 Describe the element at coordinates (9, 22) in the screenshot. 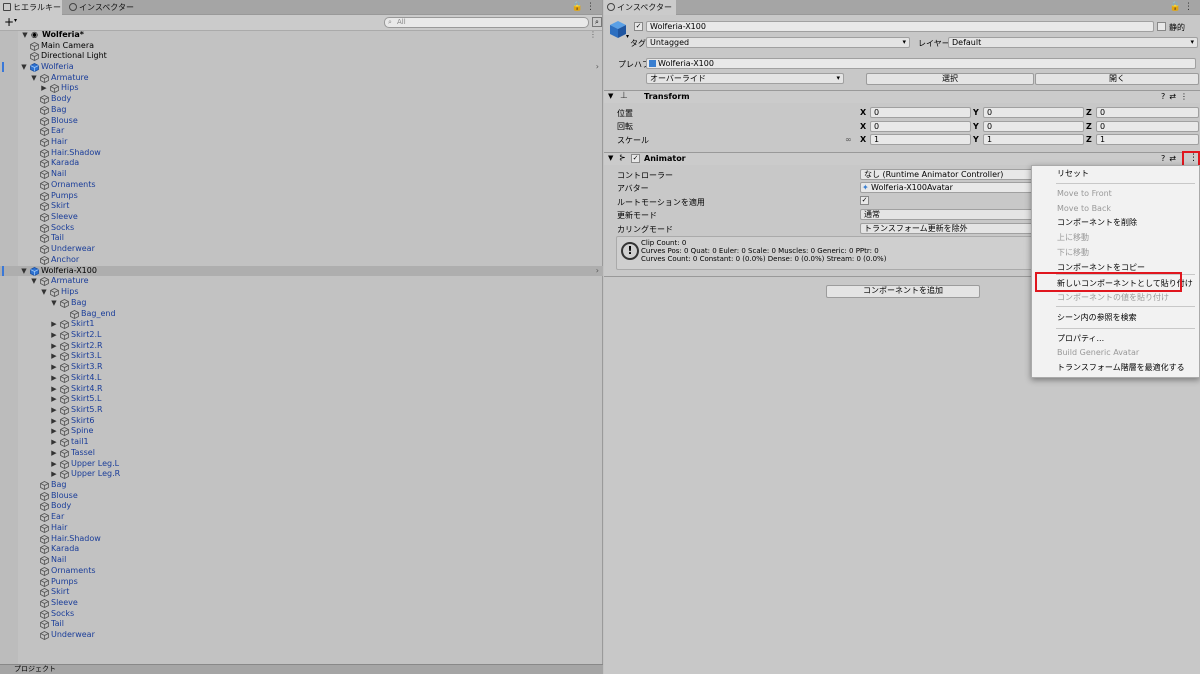

I see `add-button: +` at that location.